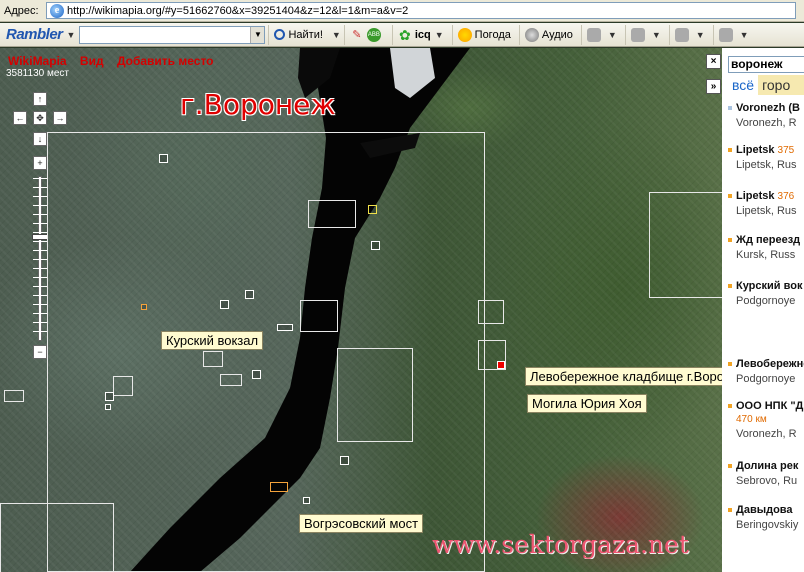 The width and height of the screenshot is (804, 572). Describe the element at coordinates (769, 406) in the screenshot. I see `result-name: ООО НПК "Д` at that location.